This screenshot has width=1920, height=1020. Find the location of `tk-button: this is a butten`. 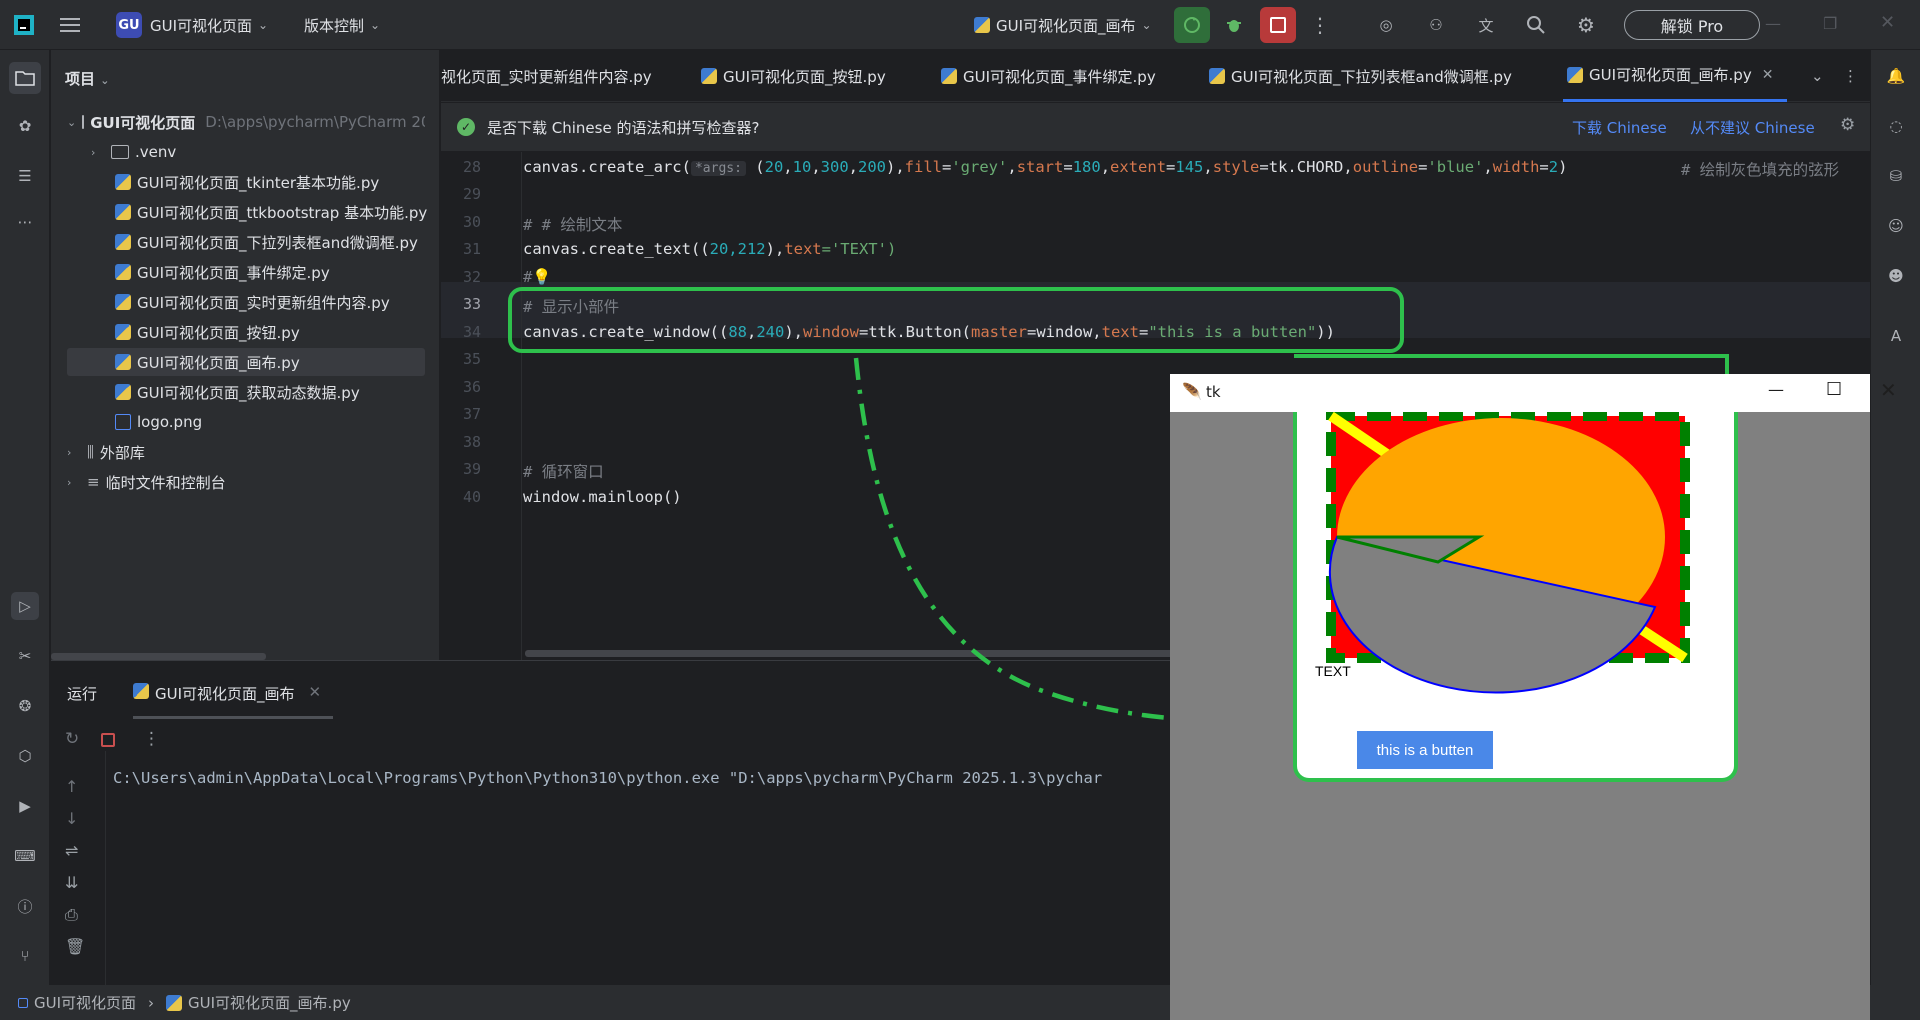

tk-button: this is a butten is located at coordinates (1425, 750).